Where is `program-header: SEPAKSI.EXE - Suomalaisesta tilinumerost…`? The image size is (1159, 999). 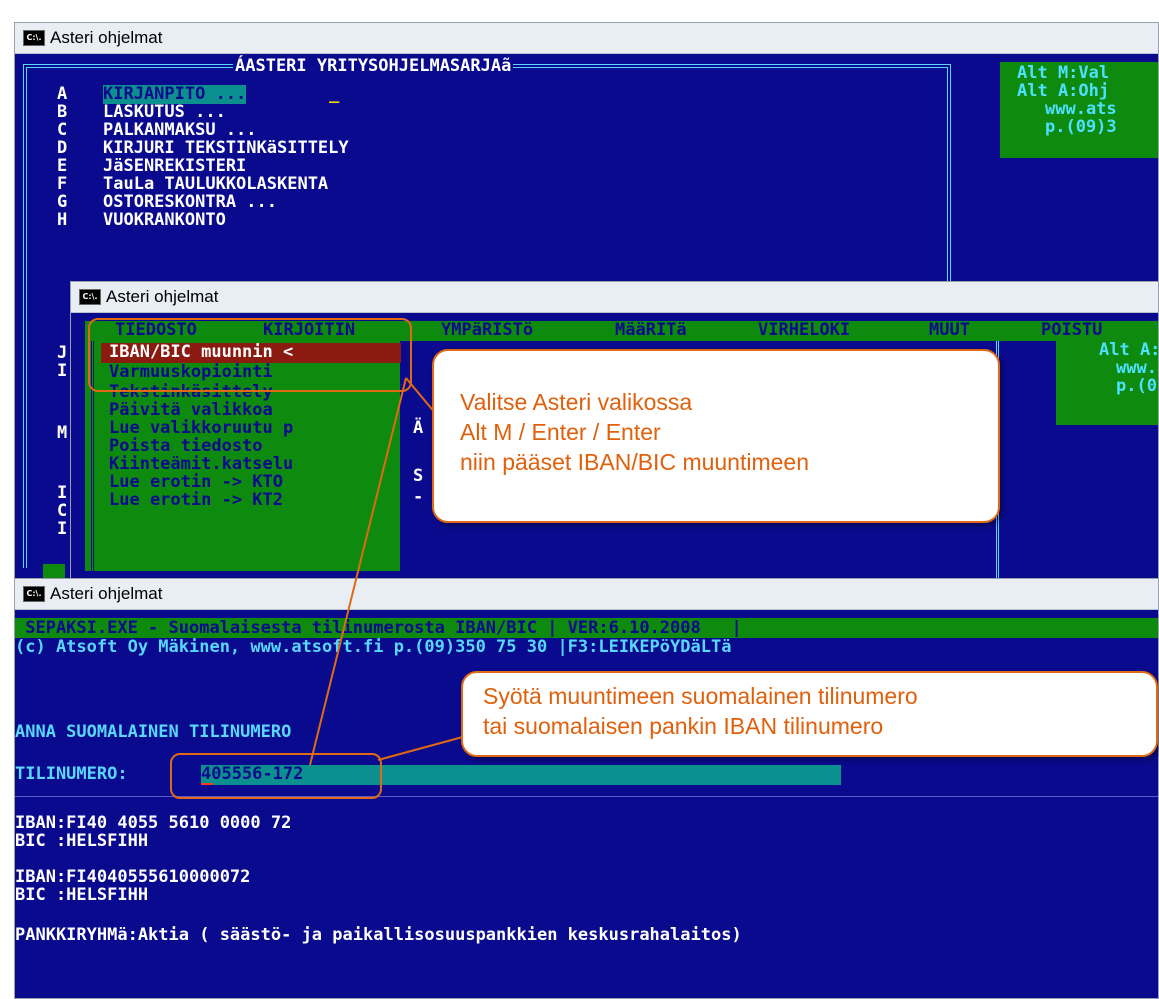 program-header: SEPAKSI.EXE - Suomalaisesta tilinumerost… is located at coordinates (378, 628).